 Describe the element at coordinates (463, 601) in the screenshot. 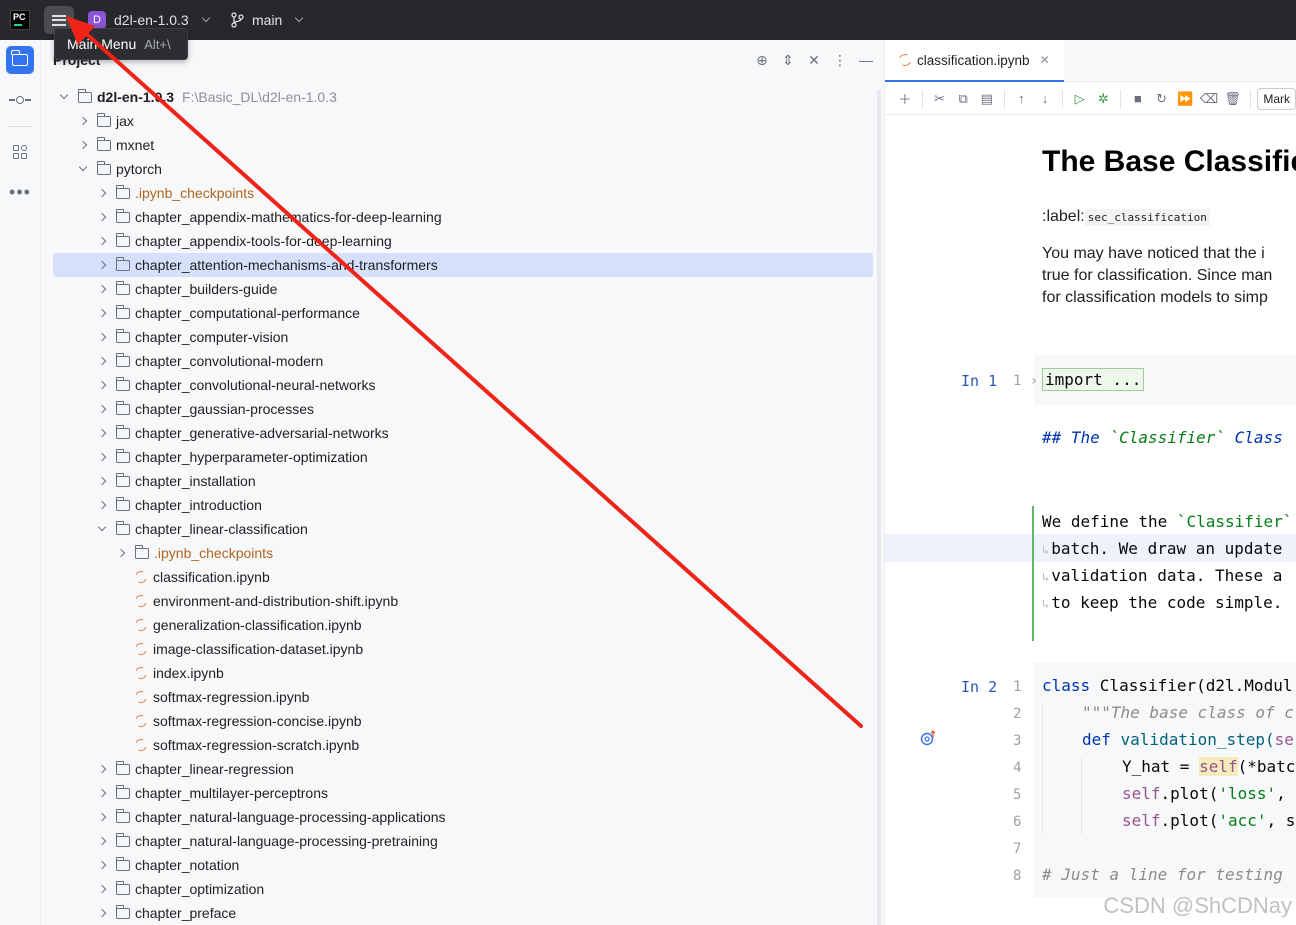

I see `tree-item-notebook: environment-and-distribution-shift.ipynb` at that location.